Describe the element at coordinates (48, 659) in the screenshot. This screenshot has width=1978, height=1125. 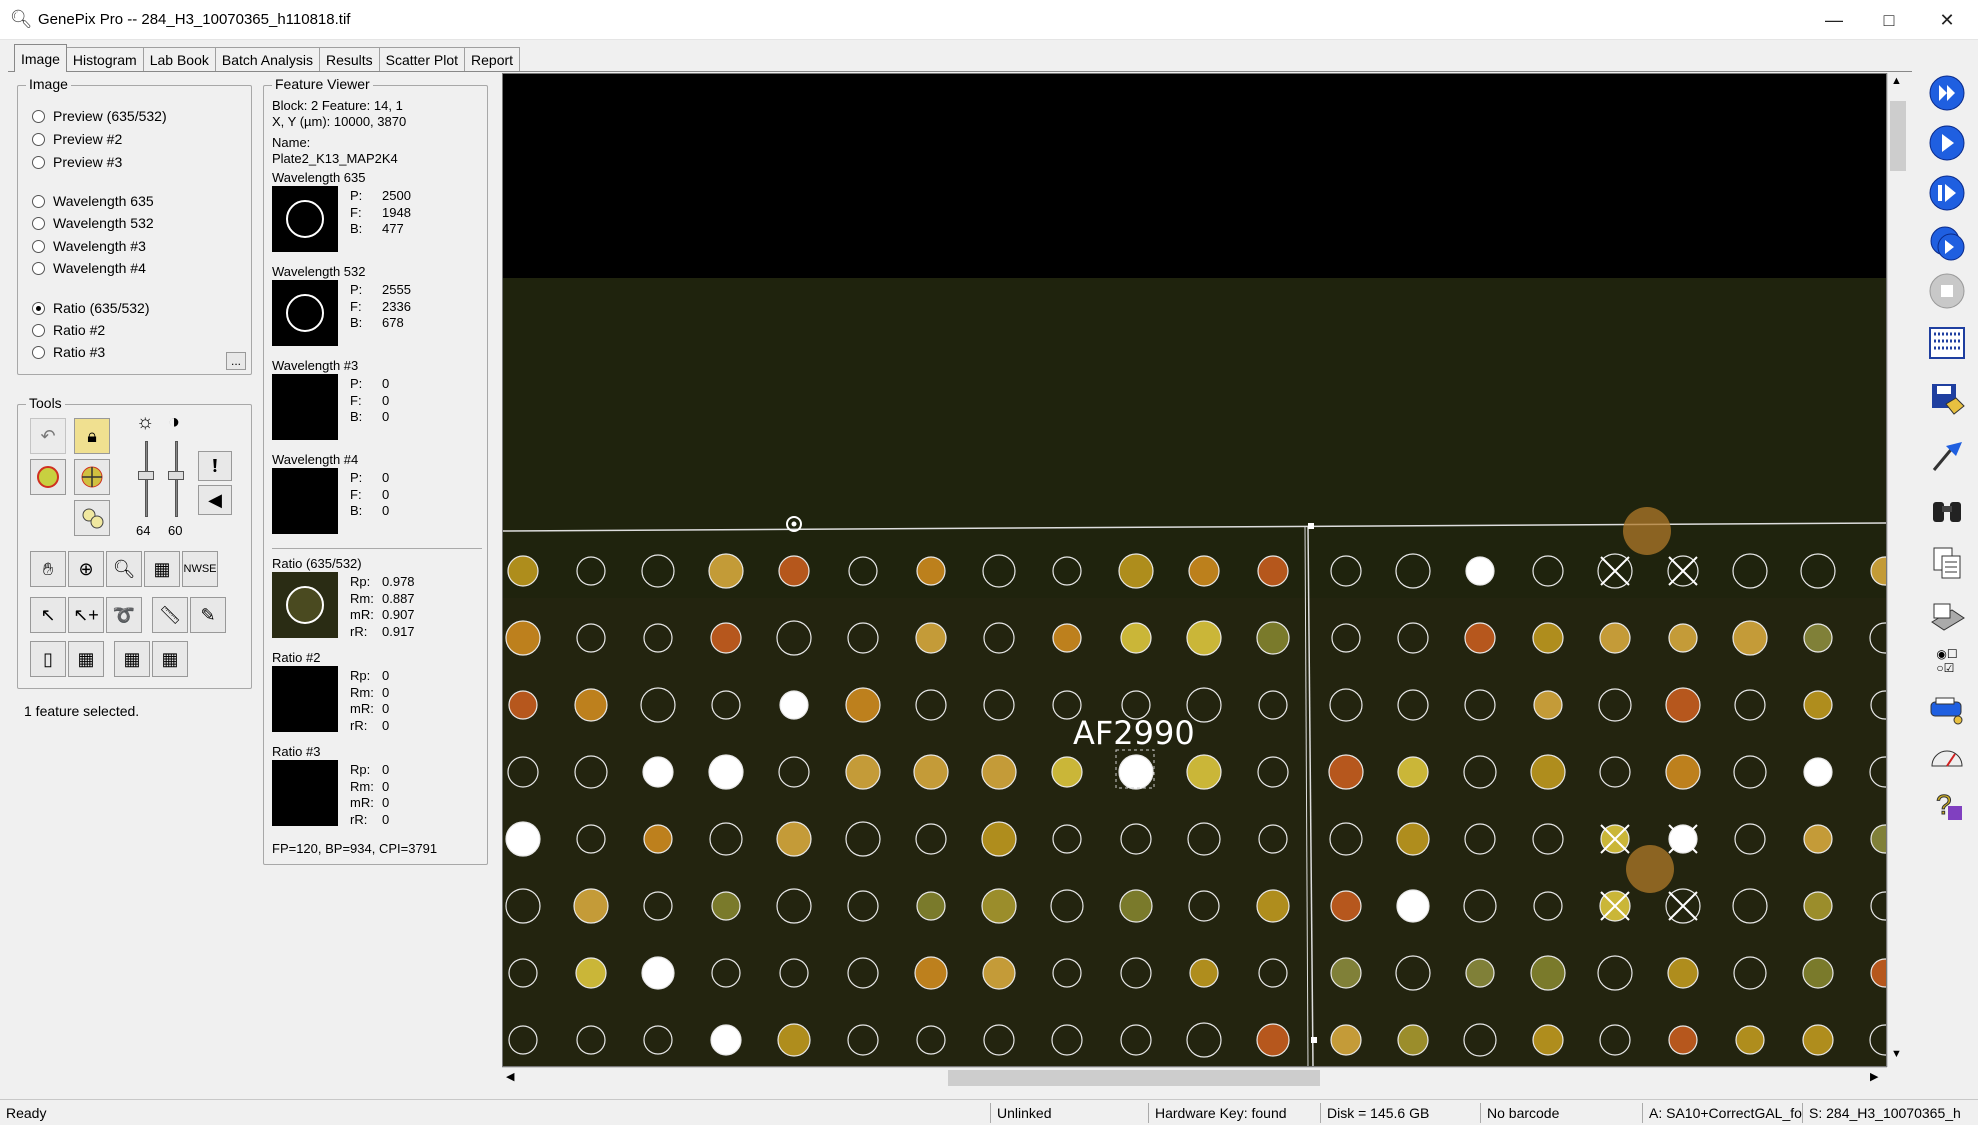
I see `block-mode-button: ▯` at that location.